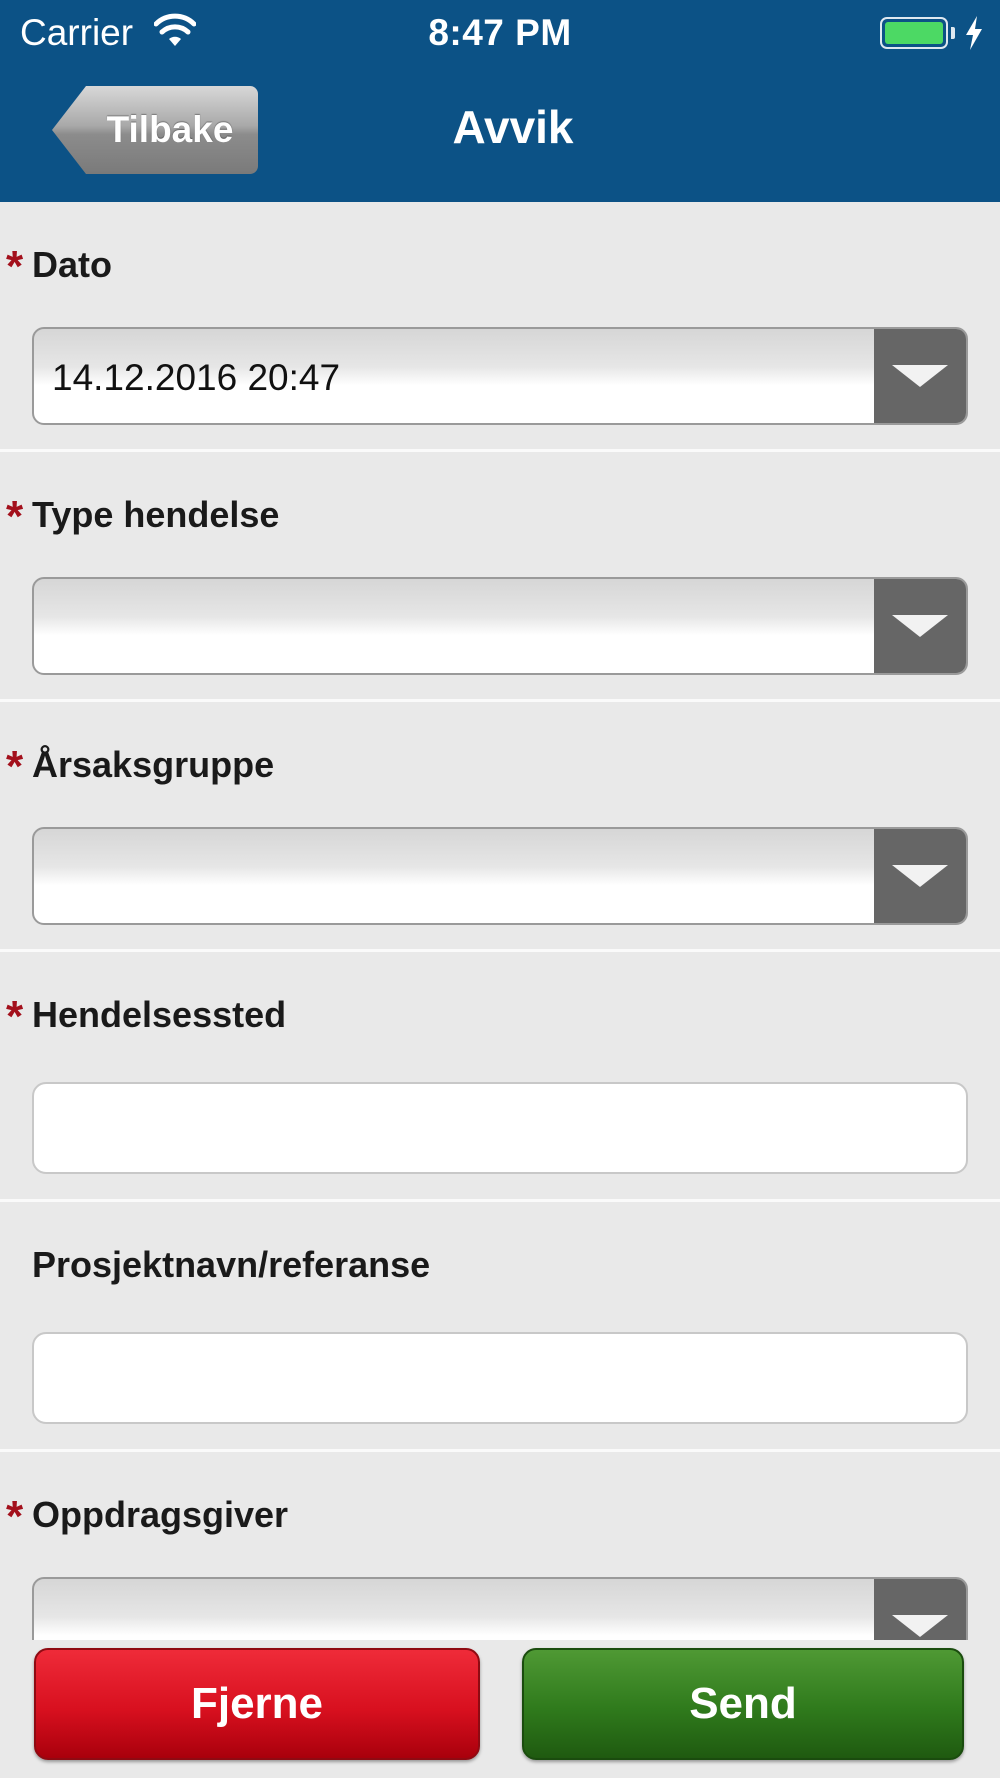  I want to click on field-label: Dato, so click(72, 264).